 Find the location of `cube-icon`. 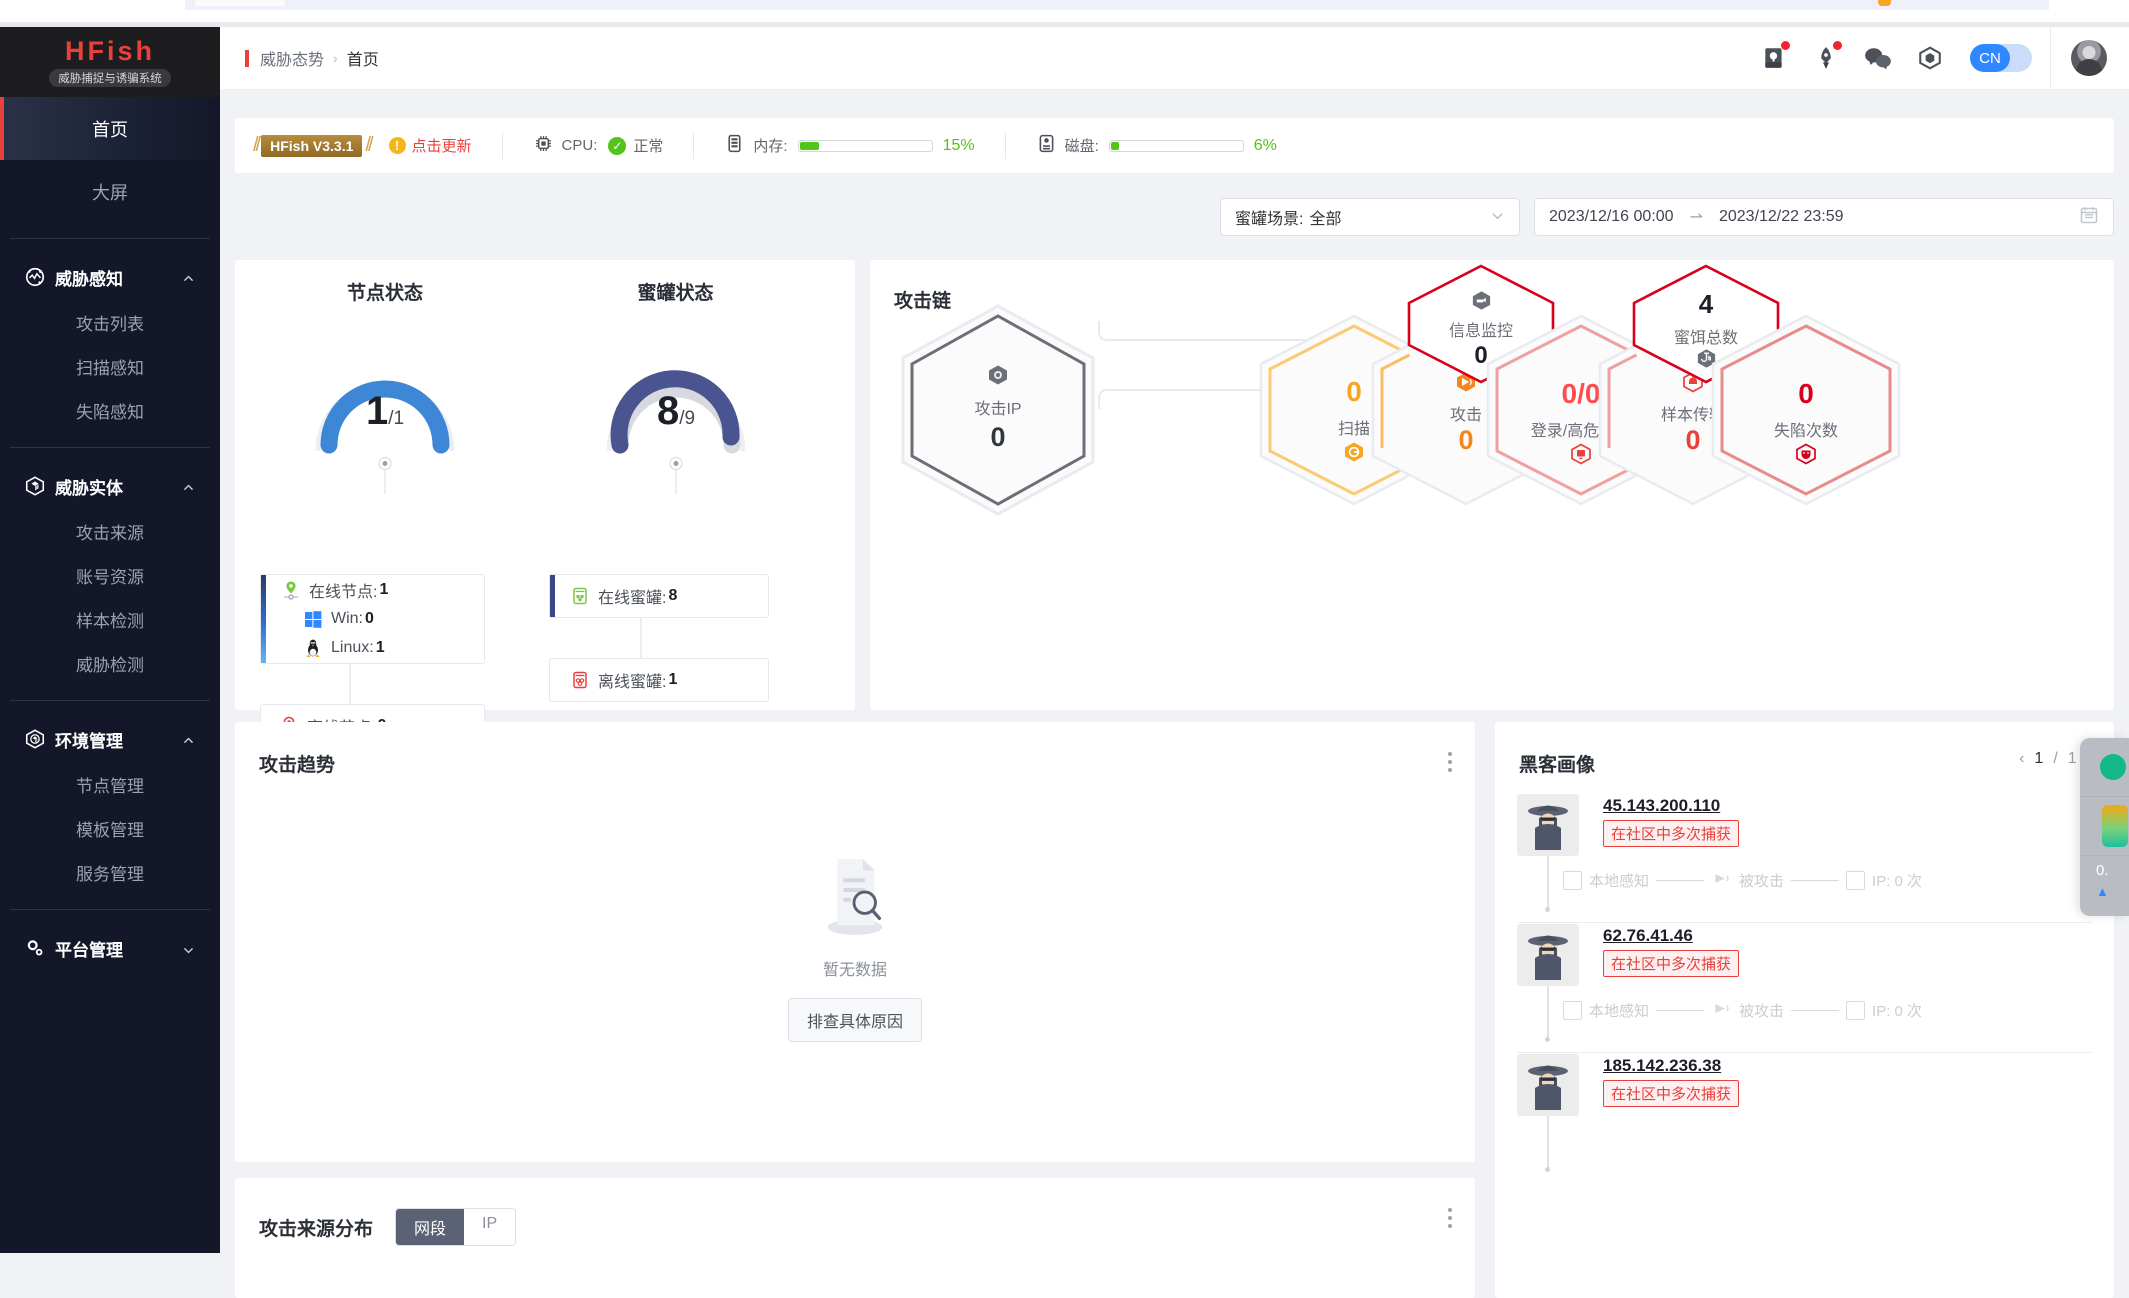

cube-icon is located at coordinates (35, 486).